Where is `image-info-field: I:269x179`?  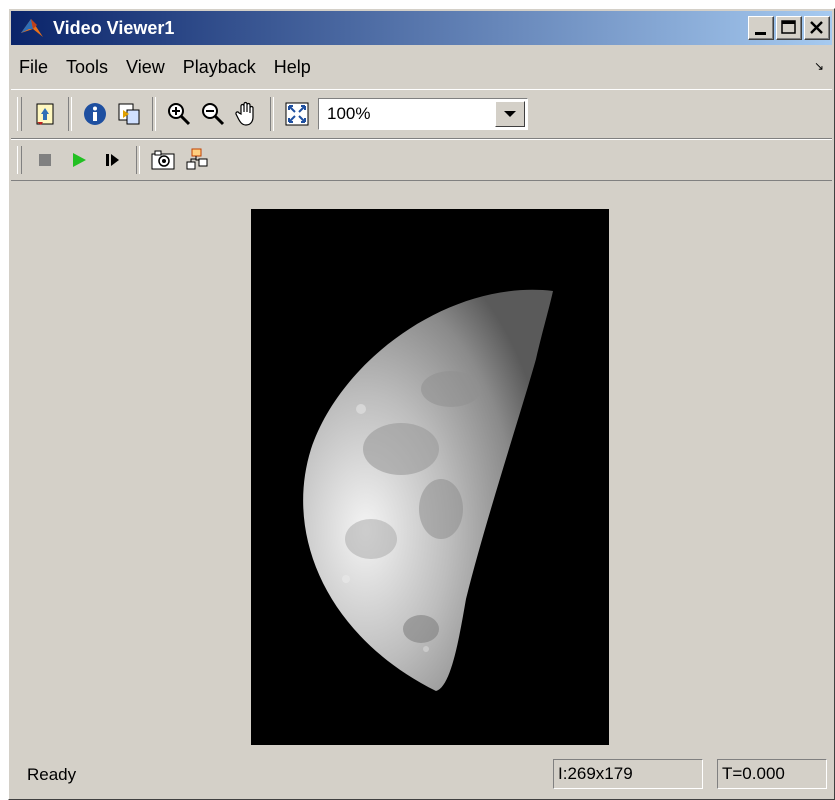
image-info-field: I:269x179 is located at coordinates (628, 774).